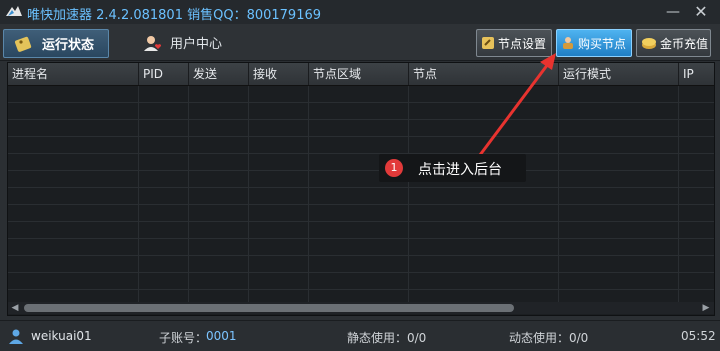 This screenshot has width=720, height=351. I want to click on dynamic-usage: 动态使用：0/0, so click(549, 338).